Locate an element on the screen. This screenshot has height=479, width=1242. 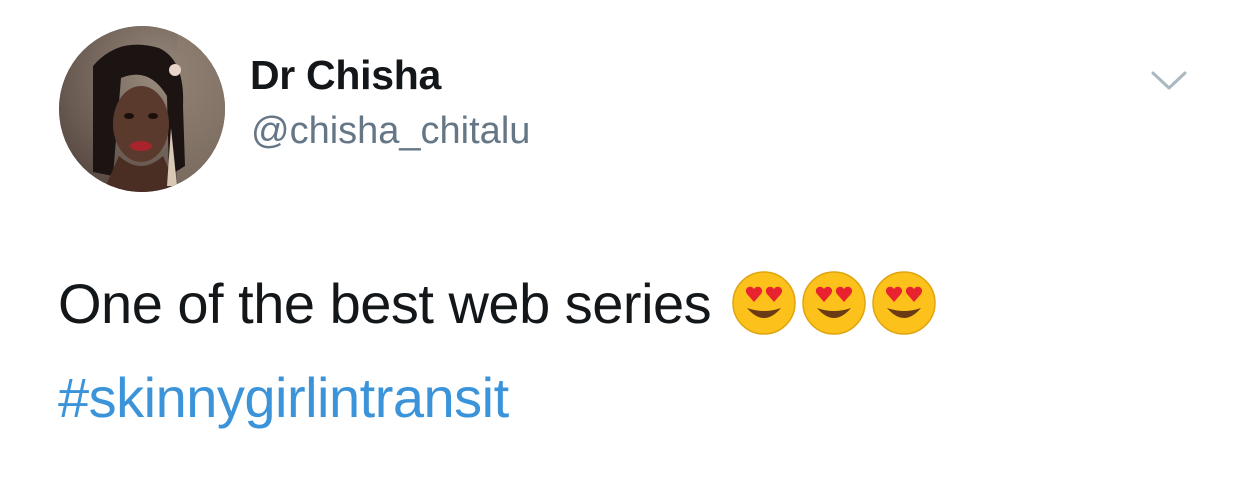
emoji-group is located at coordinates (834, 303).